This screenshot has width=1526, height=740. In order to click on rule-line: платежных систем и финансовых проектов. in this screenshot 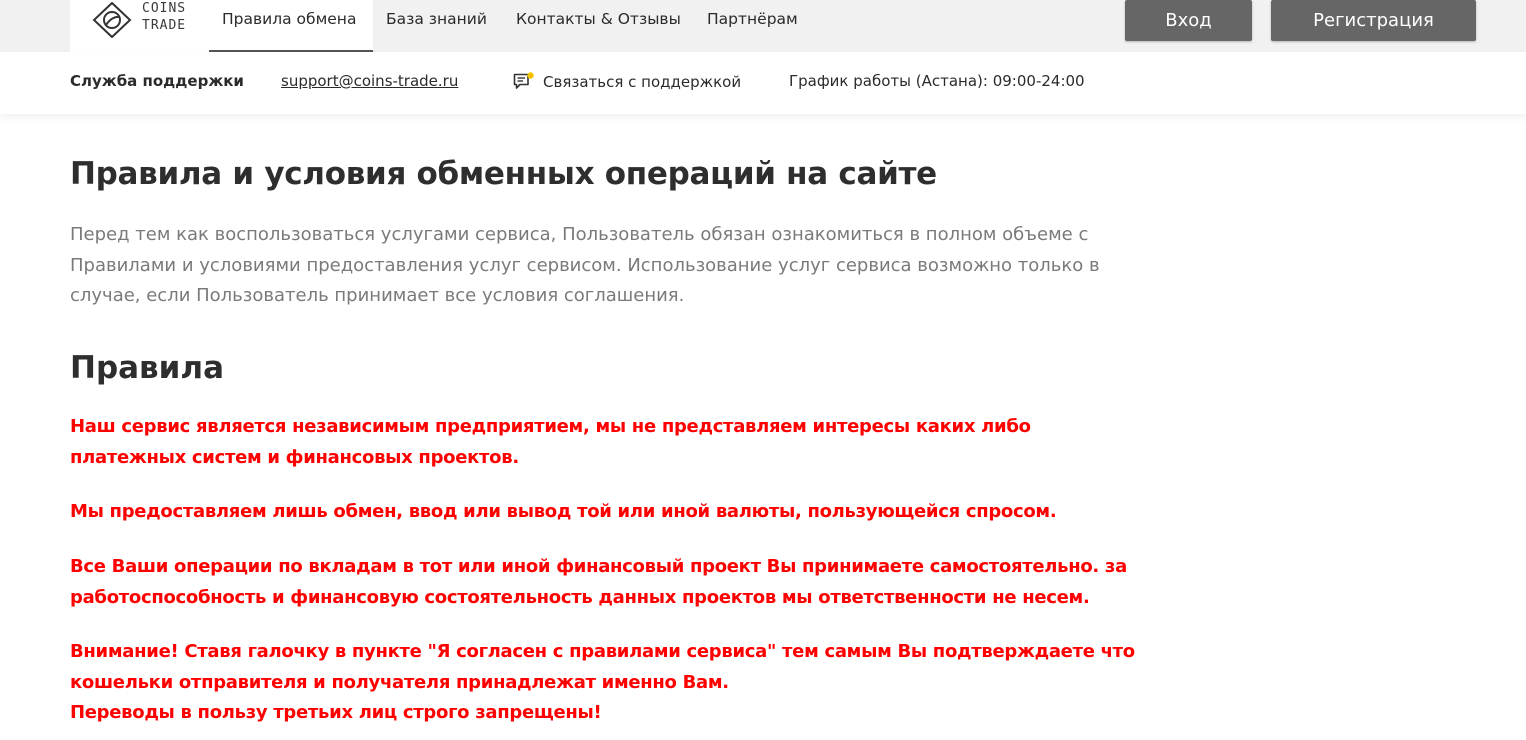, I will do `click(294, 457)`.